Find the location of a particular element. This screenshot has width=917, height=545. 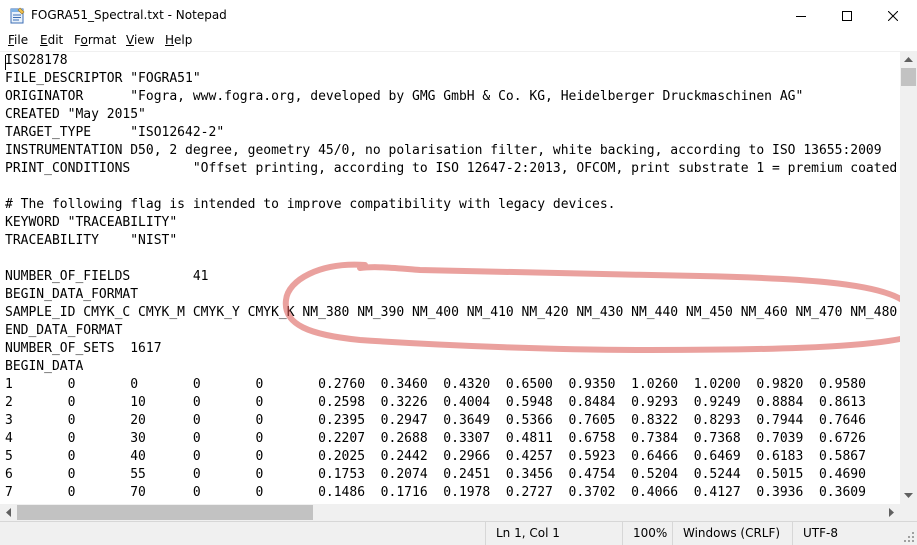

menu-file: File is located at coordinates (18, 40).